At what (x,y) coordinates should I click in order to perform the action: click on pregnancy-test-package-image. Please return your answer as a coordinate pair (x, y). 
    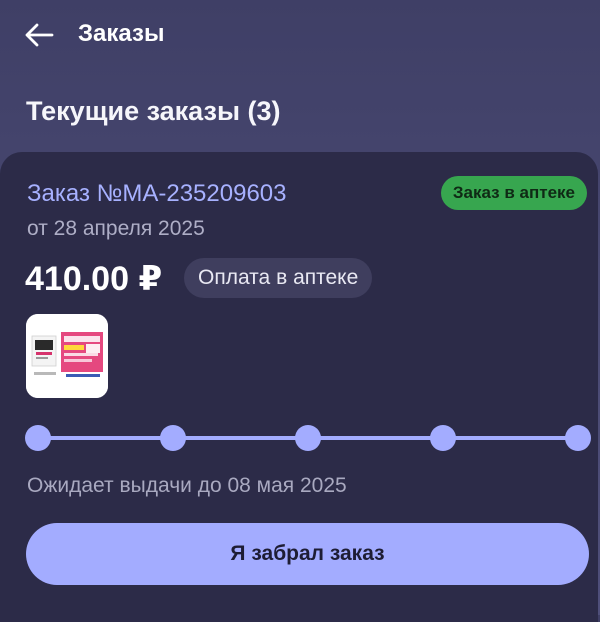
    Looking at the image, I should click on (67, 356).